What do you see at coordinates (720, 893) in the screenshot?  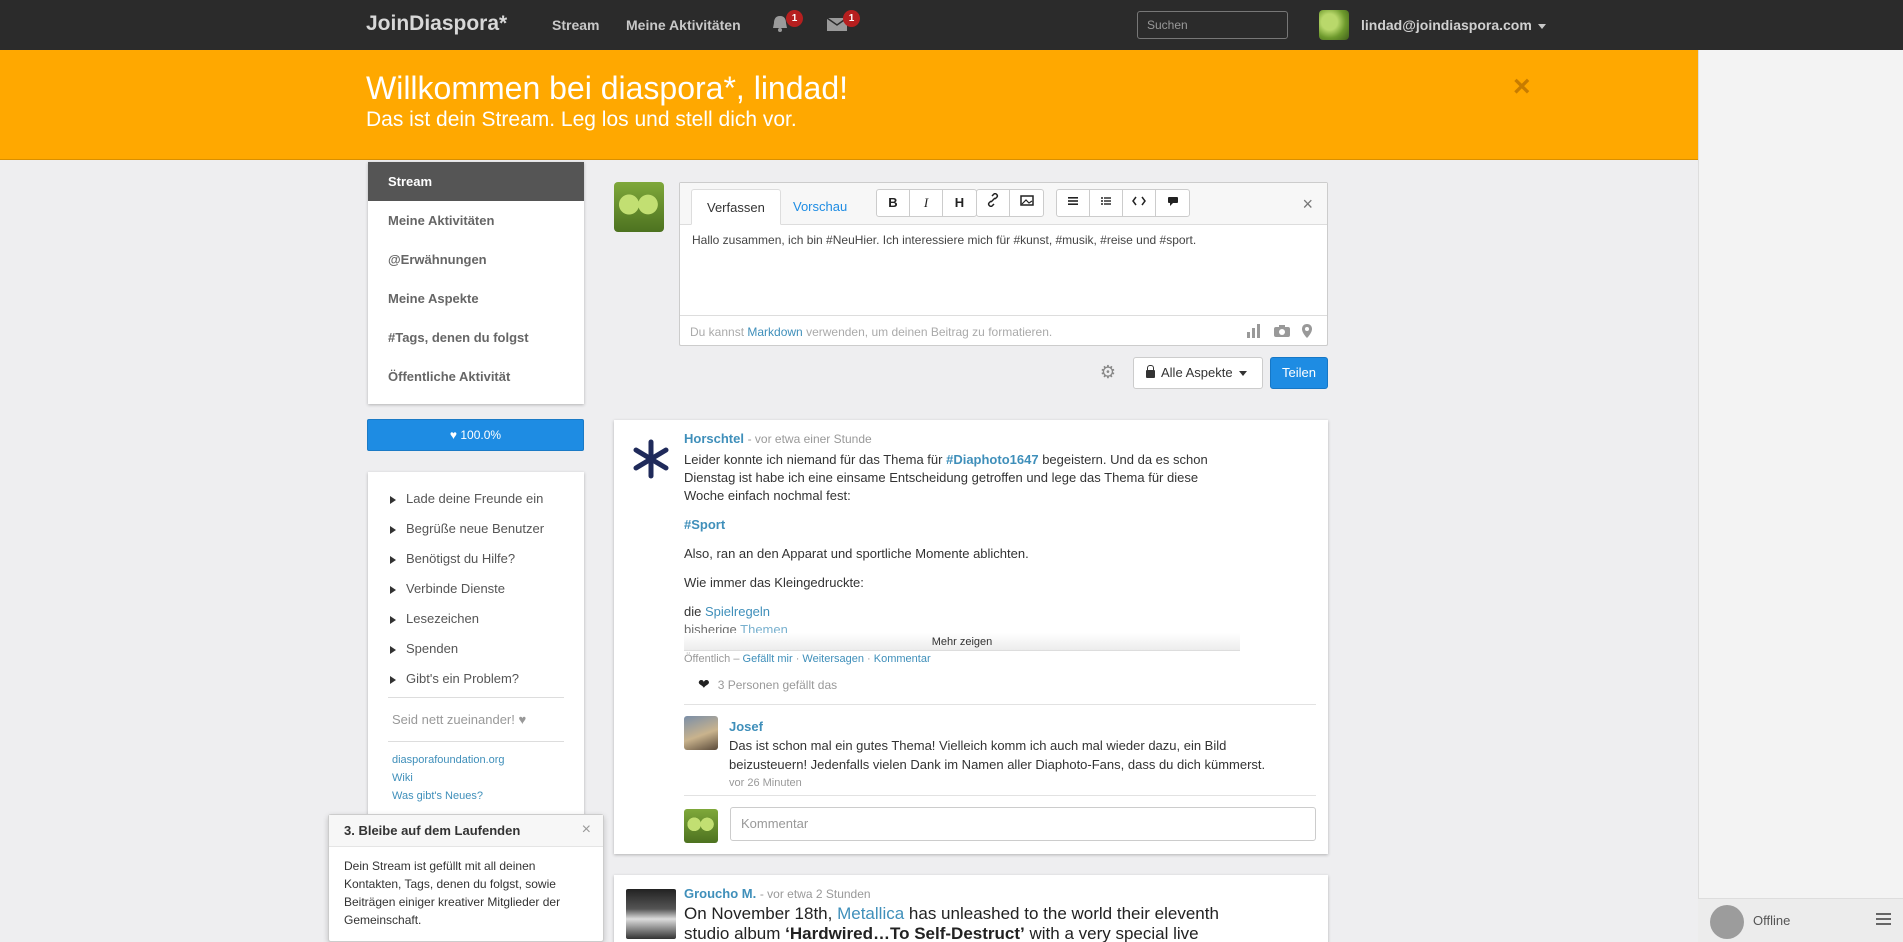 I see `author-name: Groucho M.` at bounding box center [720, 893].